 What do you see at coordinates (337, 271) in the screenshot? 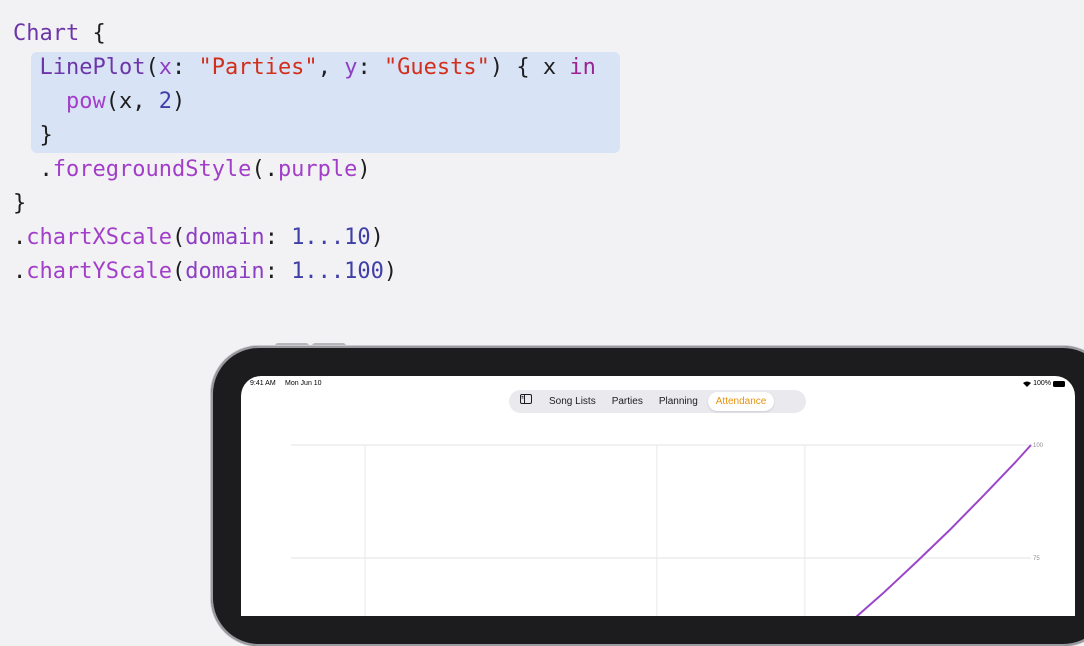
I see `code-token: 1...100` at bounding box center [337, 271].